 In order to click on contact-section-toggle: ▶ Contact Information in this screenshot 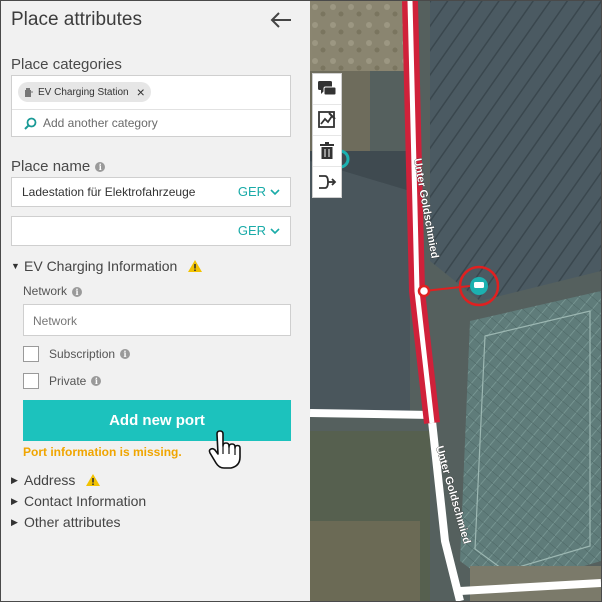, I will do `click(78, 501)`.